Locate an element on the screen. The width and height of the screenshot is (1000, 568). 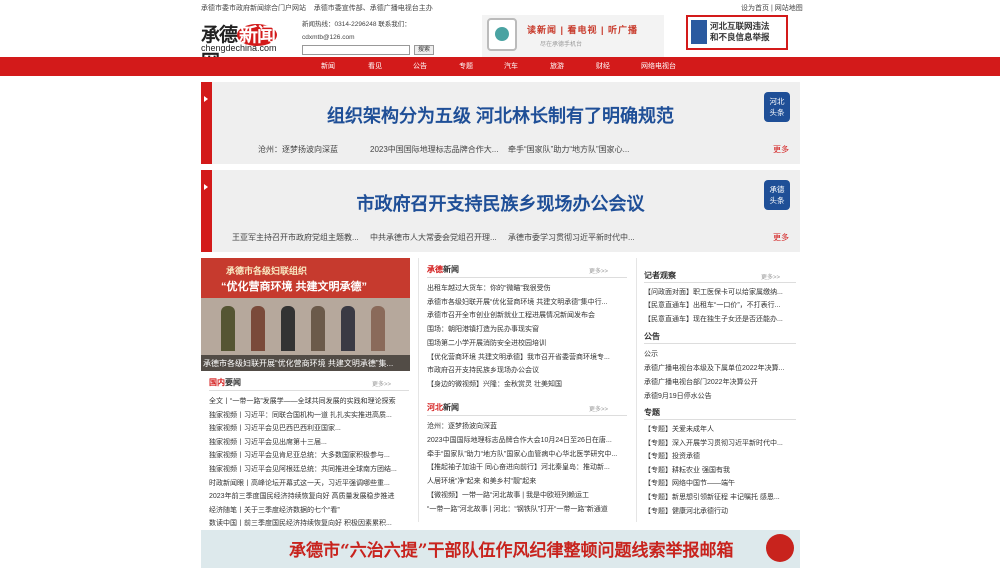
chengde-list-item: 围场：朝阳港镇打造为民办事现实窗 is located at coordinates (523, 329).